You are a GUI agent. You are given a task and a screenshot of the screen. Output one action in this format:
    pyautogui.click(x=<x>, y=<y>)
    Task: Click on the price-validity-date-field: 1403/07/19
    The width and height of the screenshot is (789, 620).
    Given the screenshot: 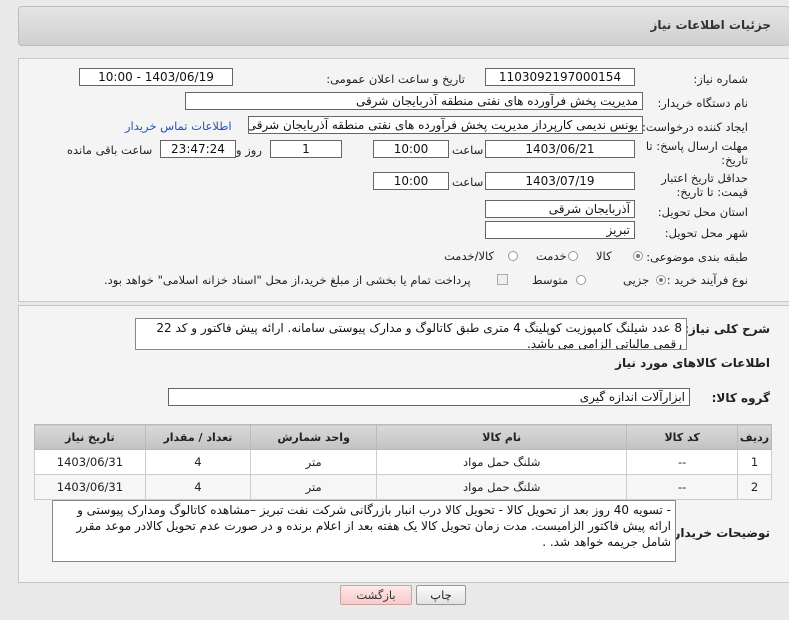 What is the action you would take?
    pyautogui.click(x=560, y=181)
    